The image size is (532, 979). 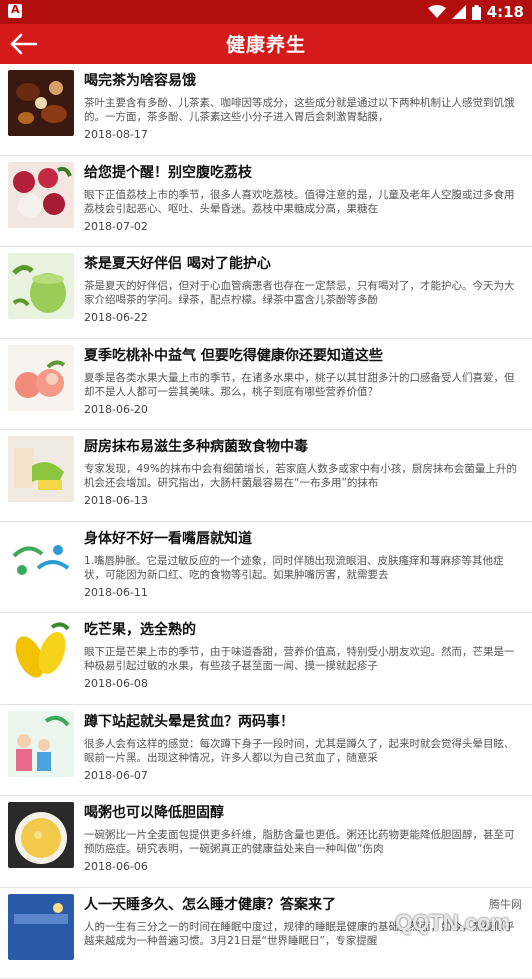 I want to click on tea-cups-image, so click(x=41, y=103).